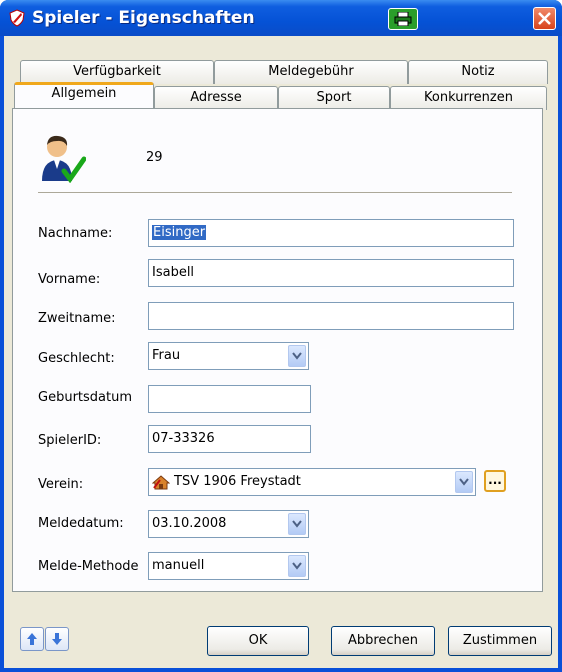 The image size is (562, 672). Describe the element at coordinates (478, 72) in the screenshot. I see `tab-notiz: Notiz` at that location.